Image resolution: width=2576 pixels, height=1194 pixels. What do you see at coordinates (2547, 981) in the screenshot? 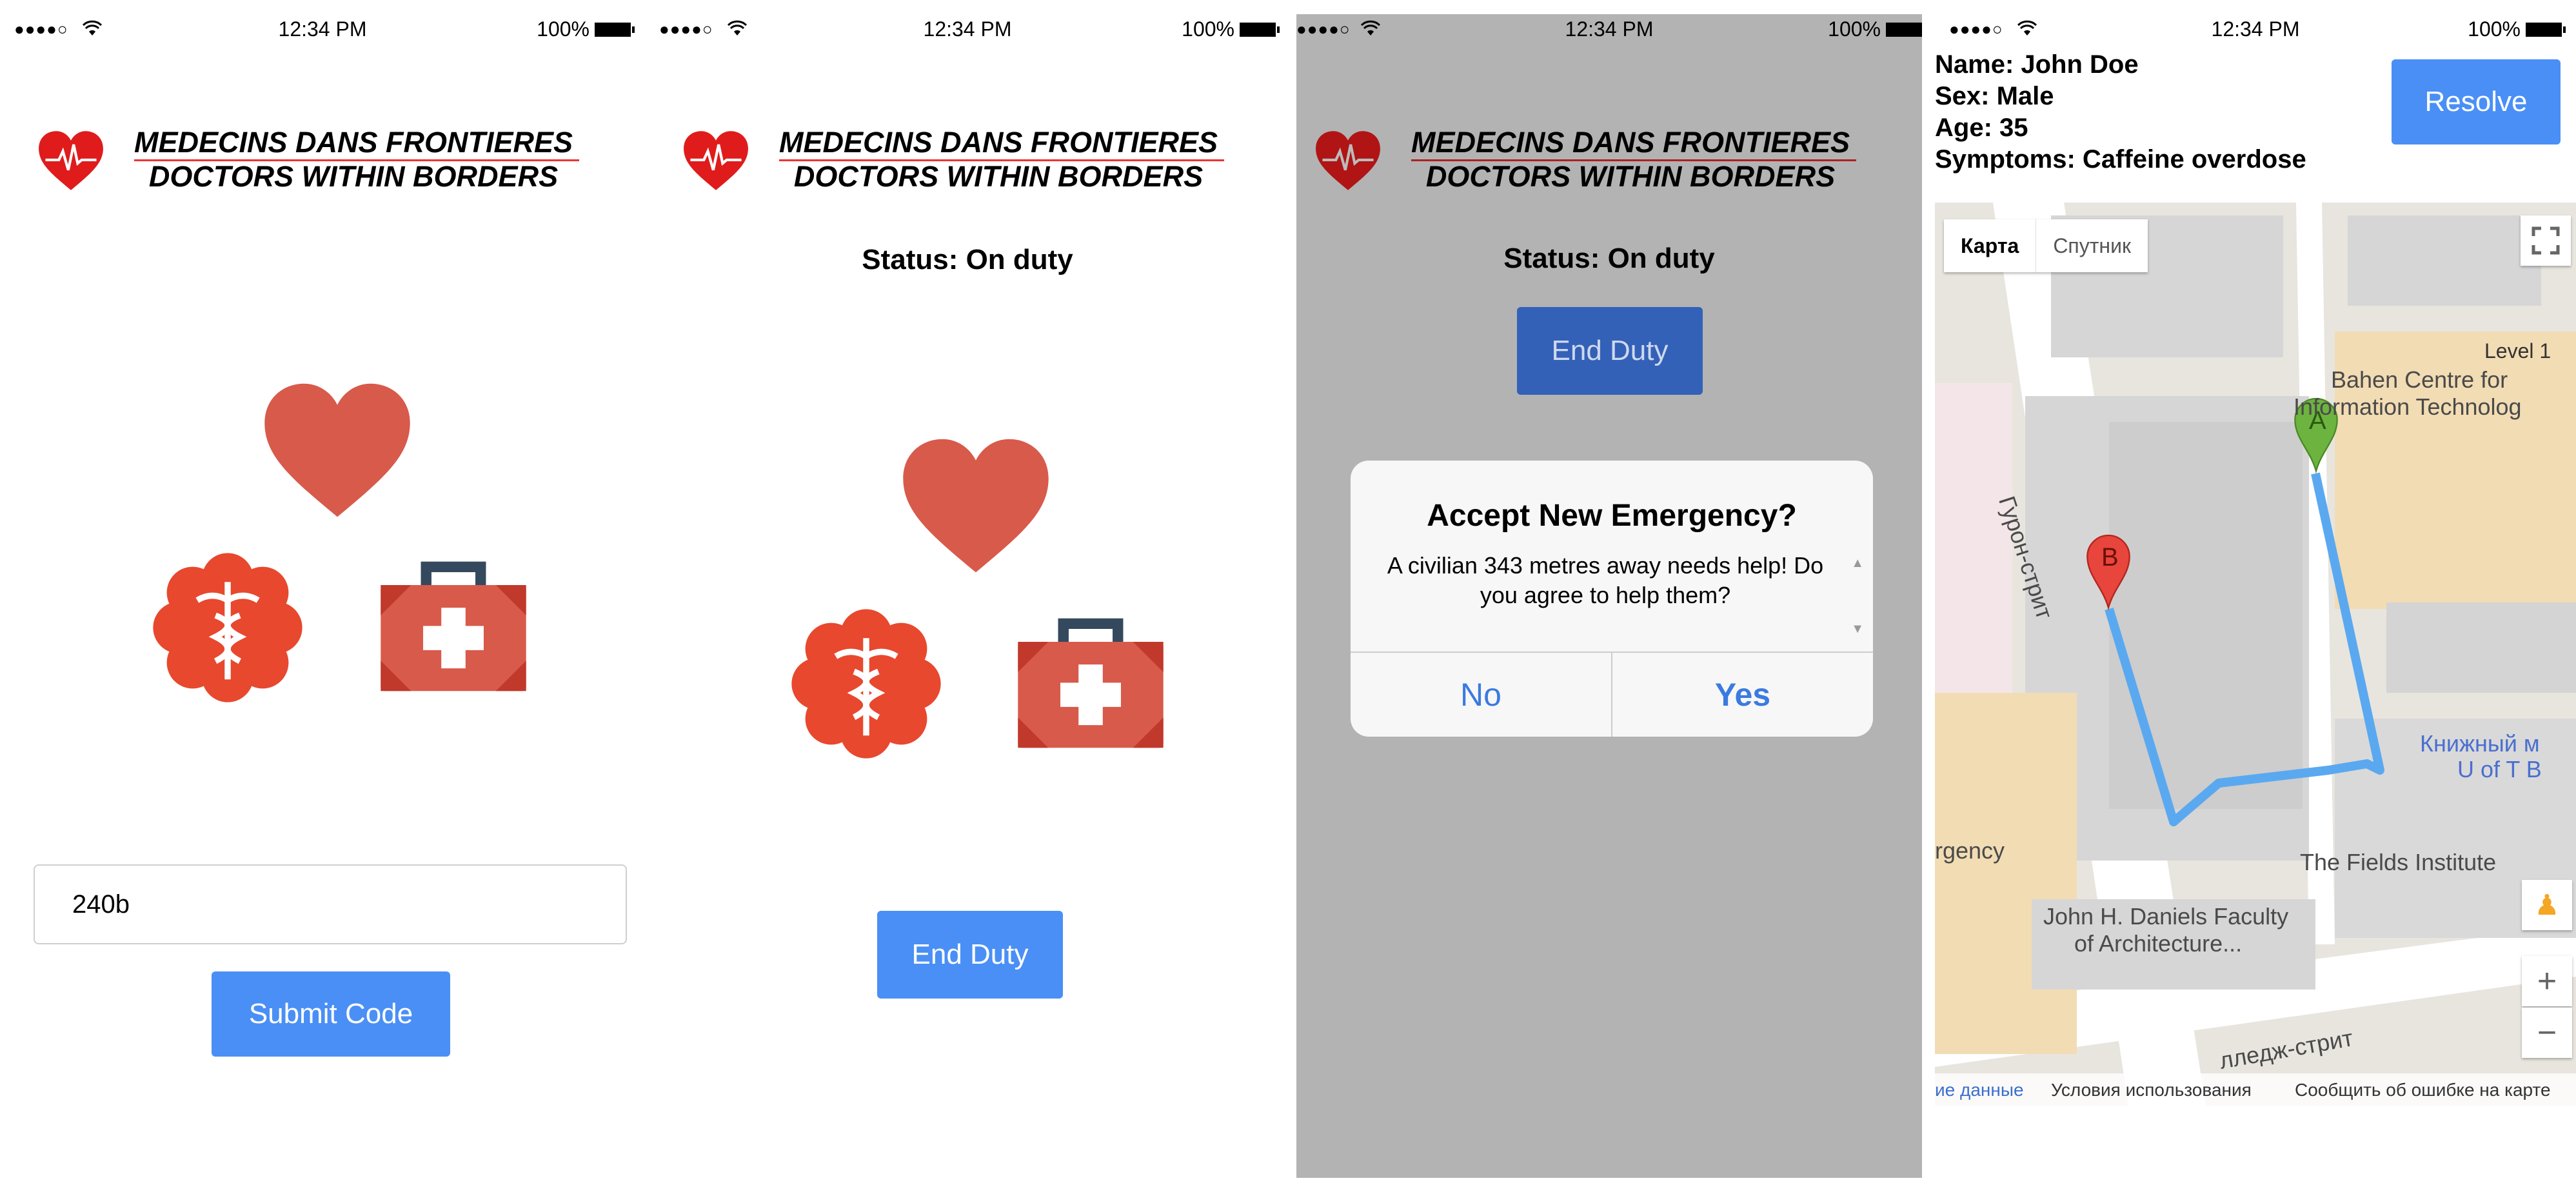
I see `zoom-in-button: +` at bounding box center [2547, 981].